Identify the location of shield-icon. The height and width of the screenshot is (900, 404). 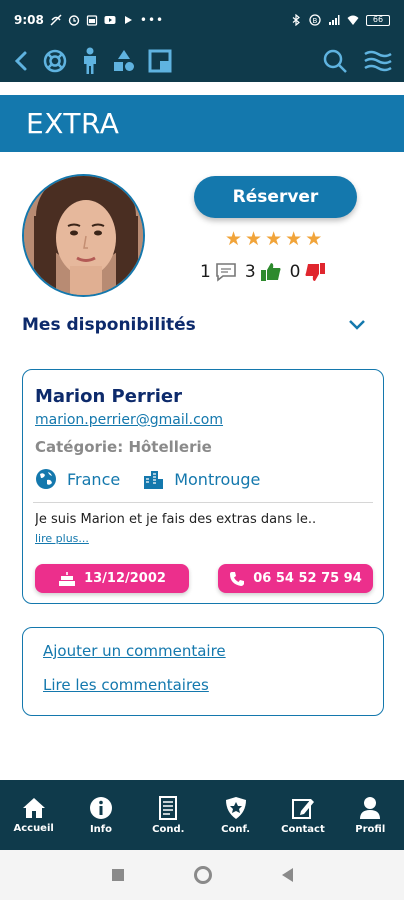
(235, 807).